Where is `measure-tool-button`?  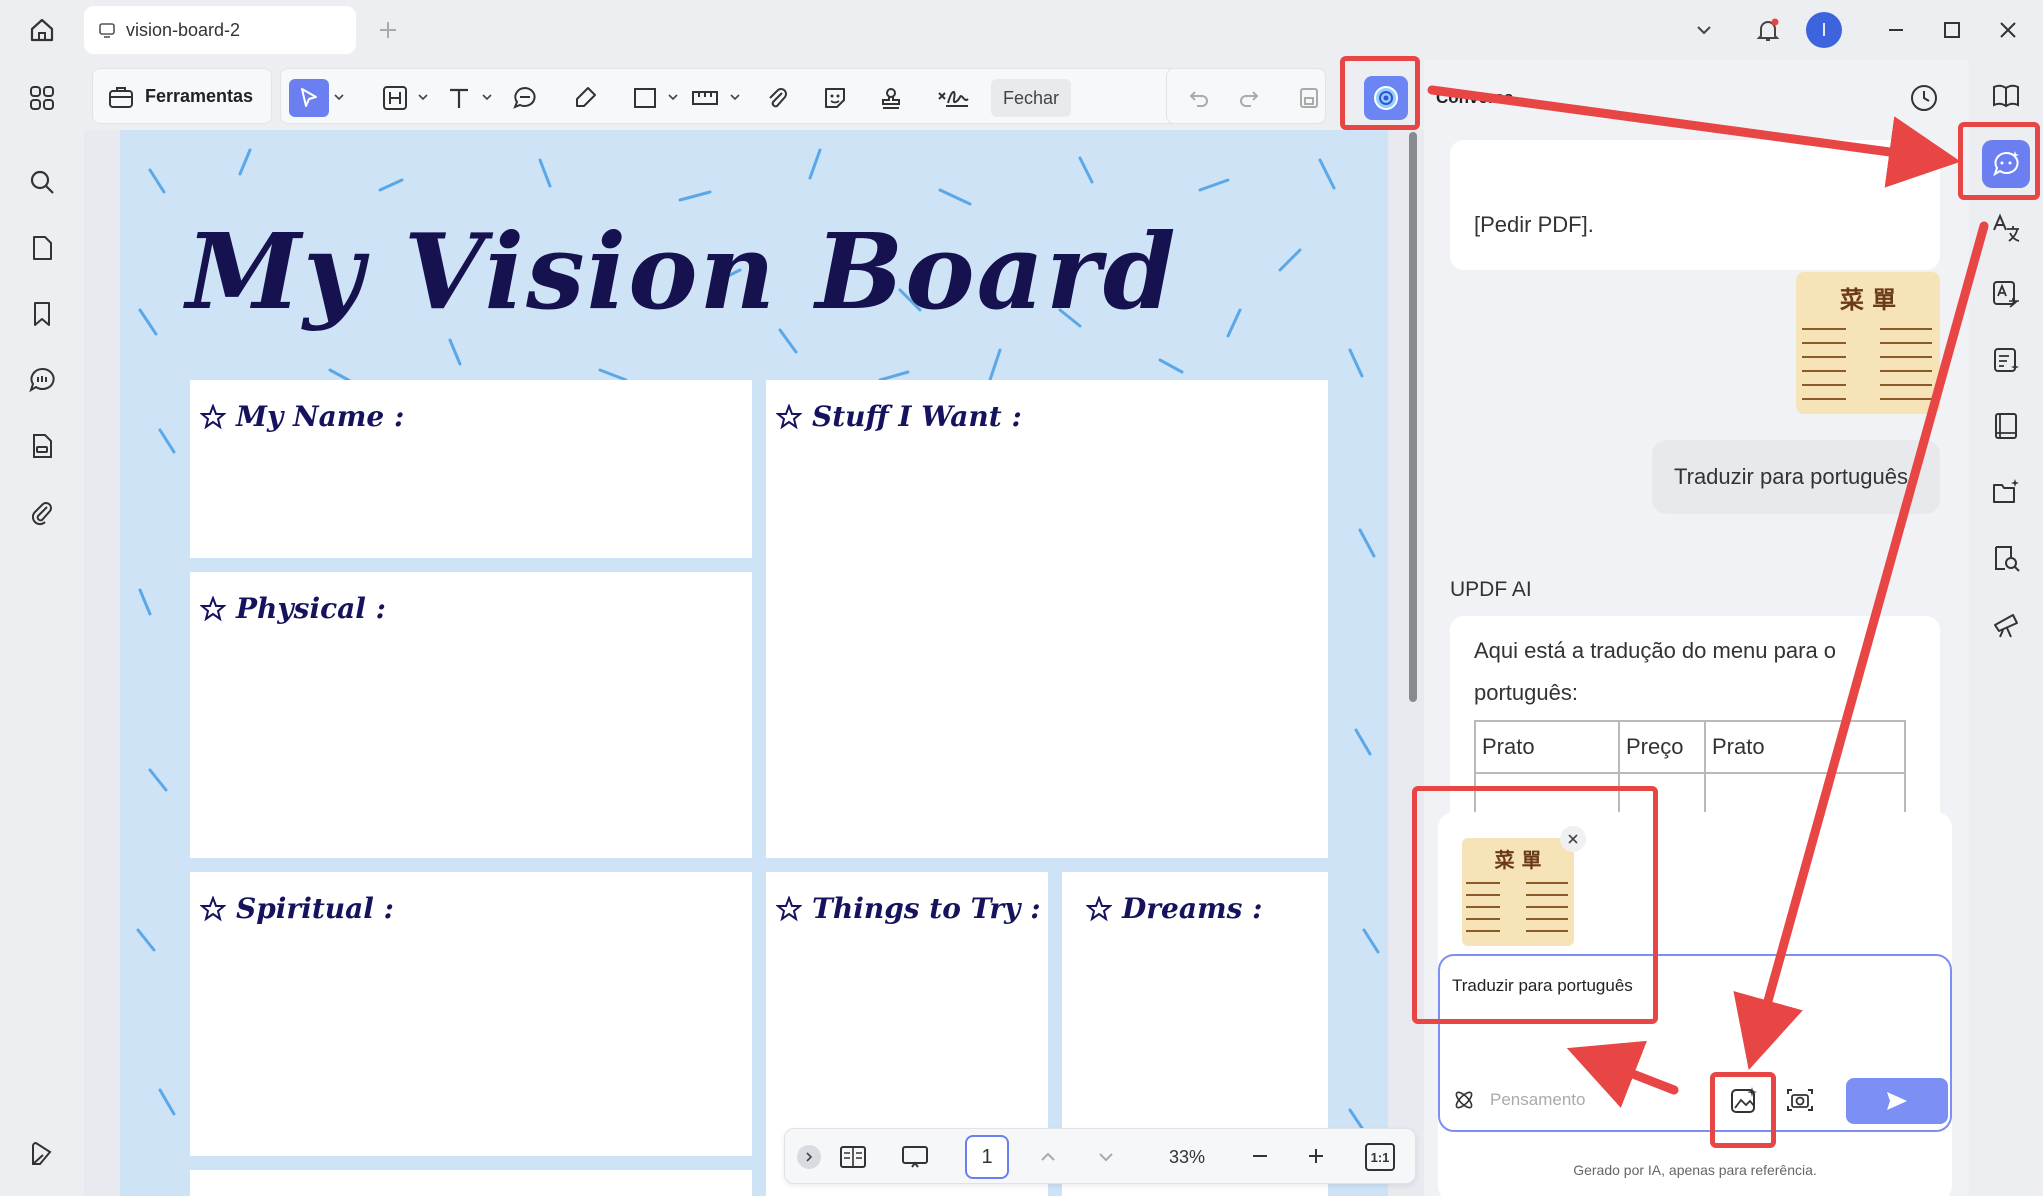
measure-tool-button is located at coordinates (705, 98).